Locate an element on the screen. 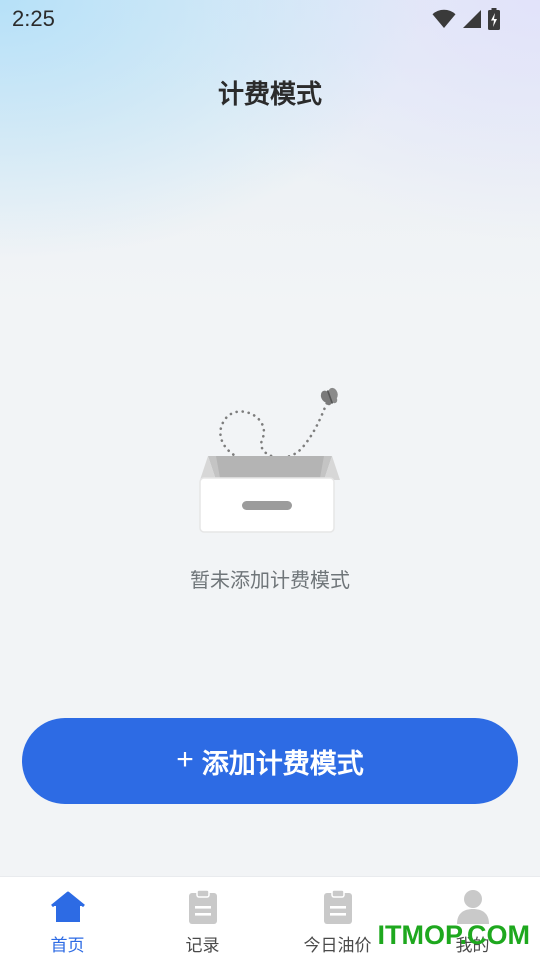 The width and height of the screenshot is (540, 961). empty-box-illustration is located at coordinates (269, 460).